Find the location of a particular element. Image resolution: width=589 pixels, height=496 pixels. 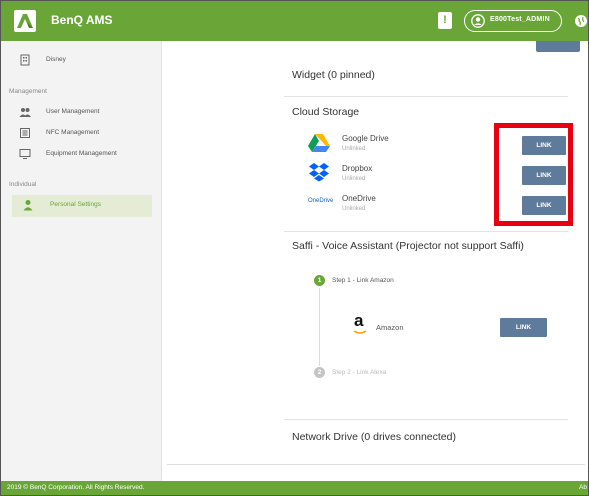

person-icon is located at coordinates (28, 205).